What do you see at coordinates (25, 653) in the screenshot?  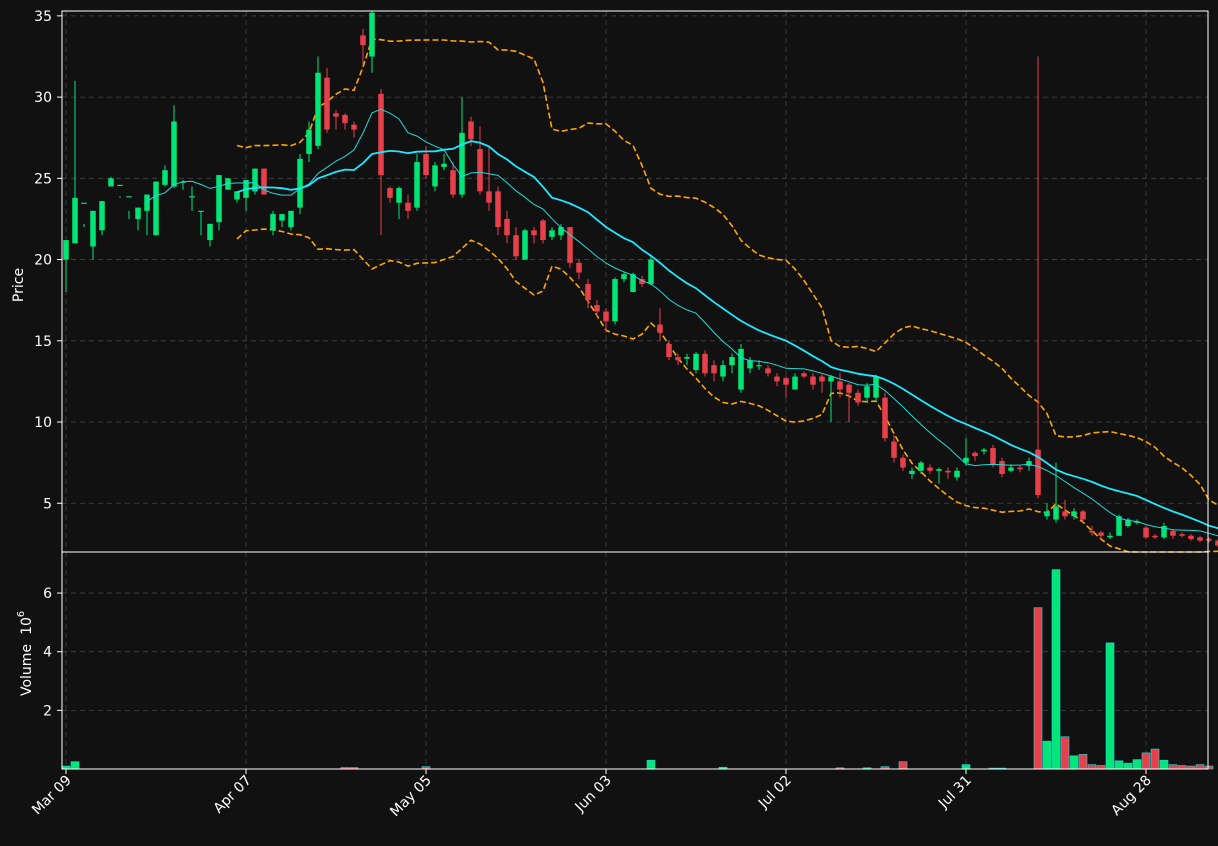 I see `volume-axis-label-group: Volume 10 6` at bounding box center [25, 653].